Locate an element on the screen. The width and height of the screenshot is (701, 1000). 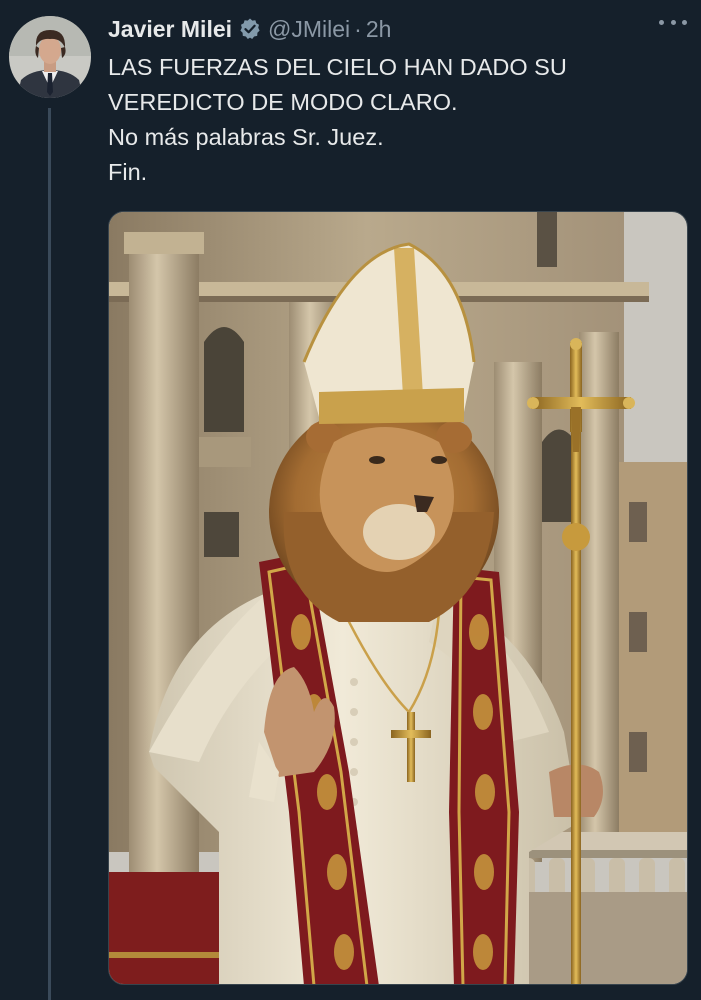
avatar-image is located at coordinates (50, 57).